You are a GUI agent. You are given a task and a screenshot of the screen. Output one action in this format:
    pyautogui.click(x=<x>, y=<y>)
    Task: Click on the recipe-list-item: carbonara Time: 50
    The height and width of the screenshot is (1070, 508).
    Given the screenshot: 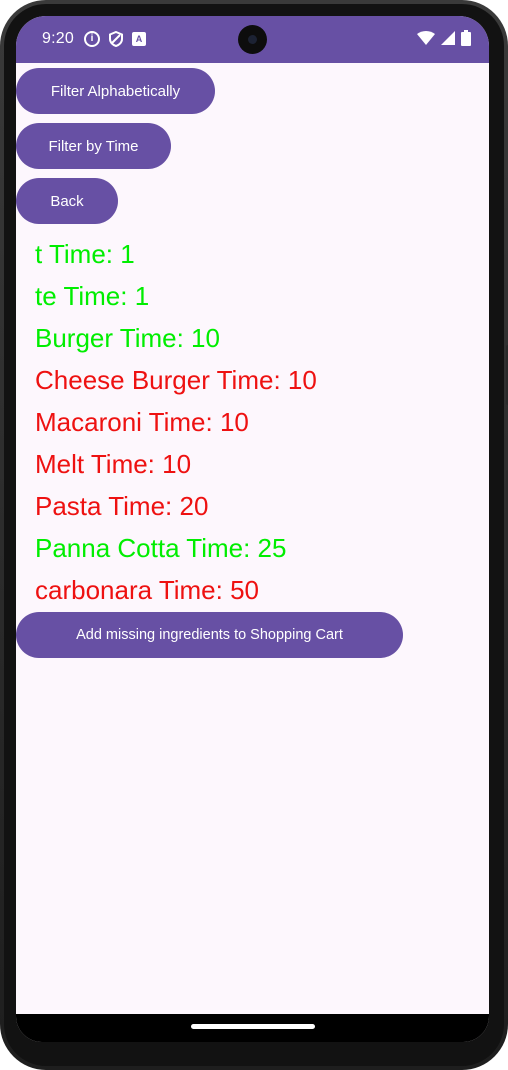 What is the action you would take?
    pyautogui.click(x=176, y=590)
    